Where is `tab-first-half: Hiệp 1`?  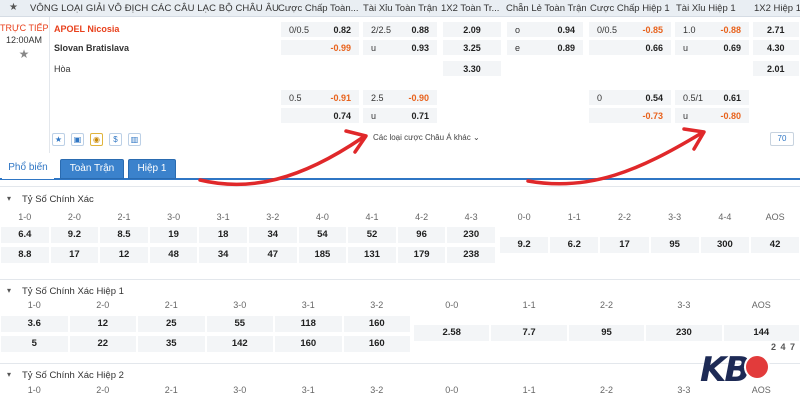
tab-first-half: Hiệp 1 is located at coordinates (152, 169).